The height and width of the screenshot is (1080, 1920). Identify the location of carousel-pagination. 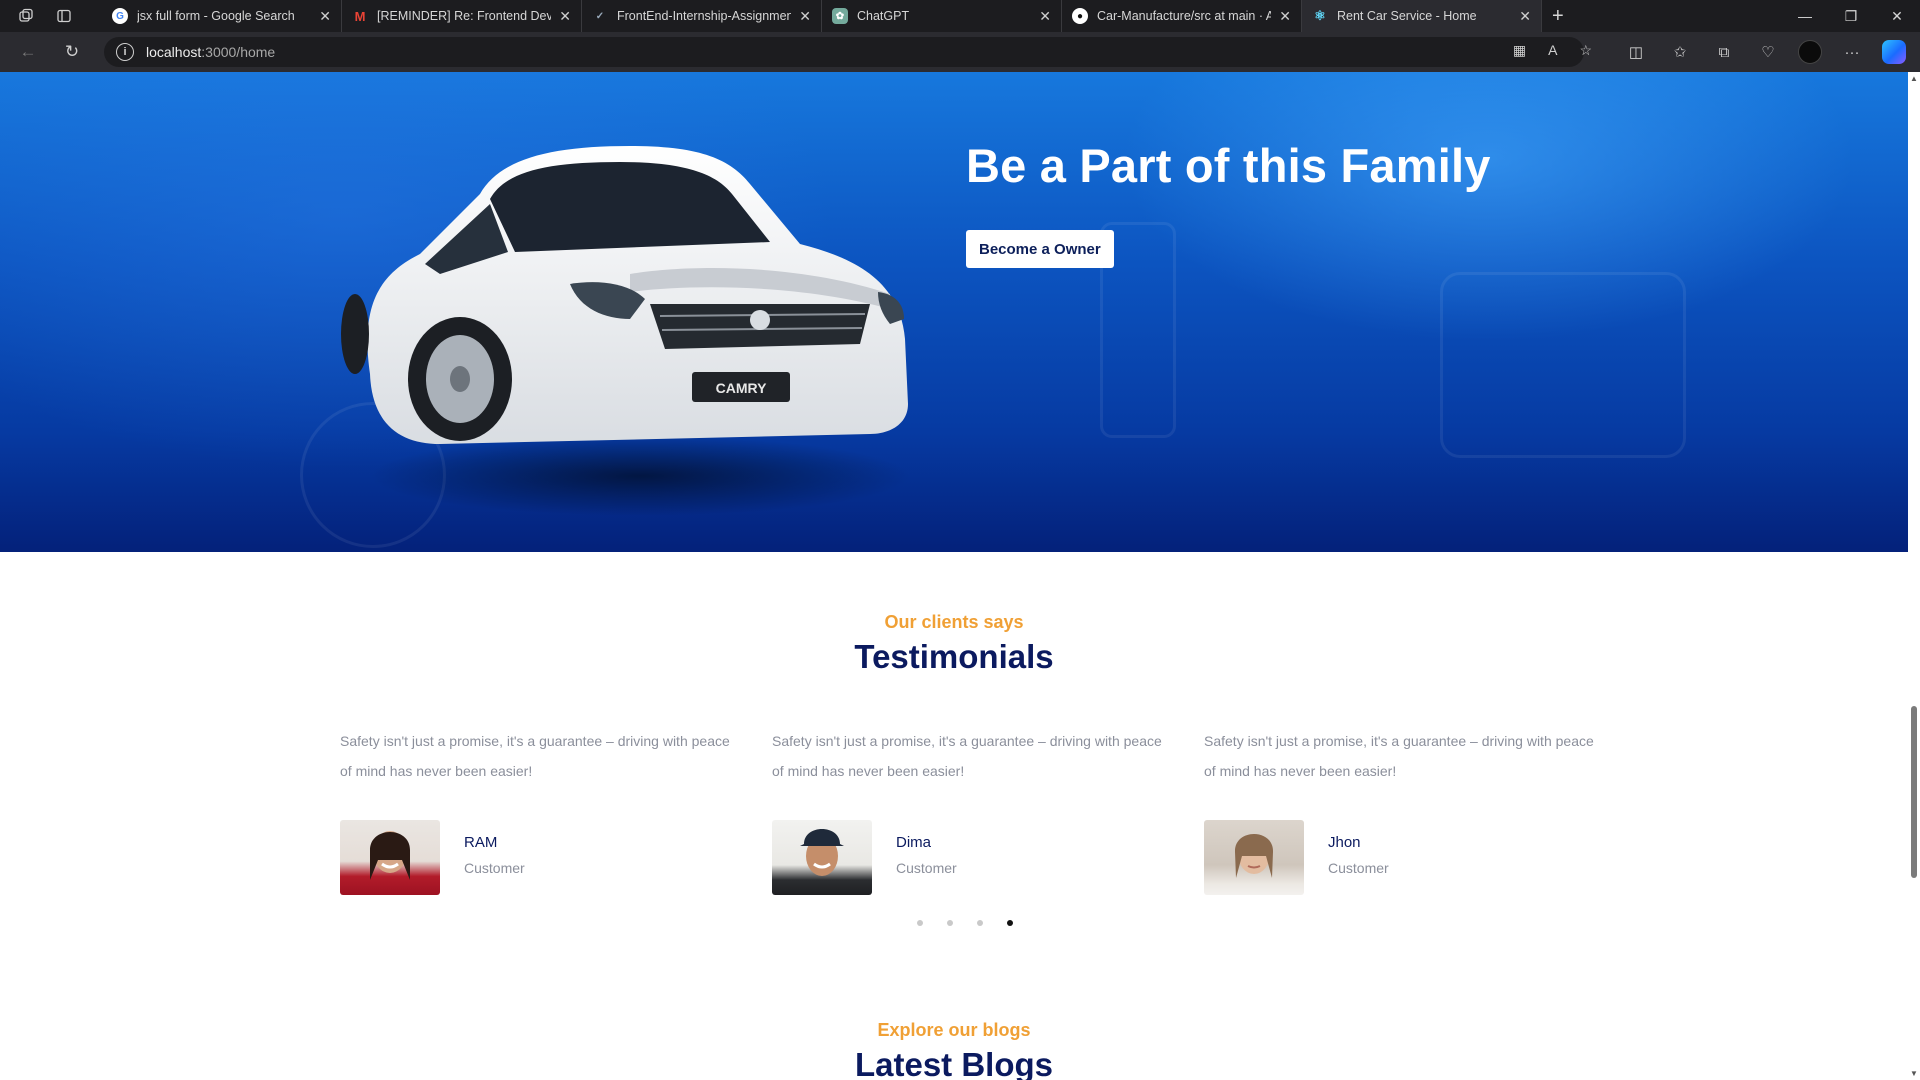
(965, 923).